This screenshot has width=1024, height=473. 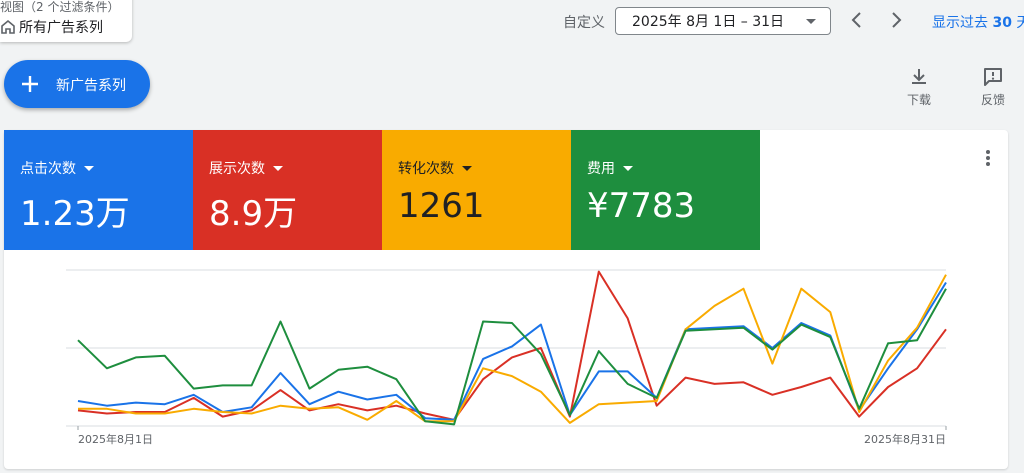 I want to click on show-last-30-days-link: 显示过去 30 天, so click(x=978, y=22).